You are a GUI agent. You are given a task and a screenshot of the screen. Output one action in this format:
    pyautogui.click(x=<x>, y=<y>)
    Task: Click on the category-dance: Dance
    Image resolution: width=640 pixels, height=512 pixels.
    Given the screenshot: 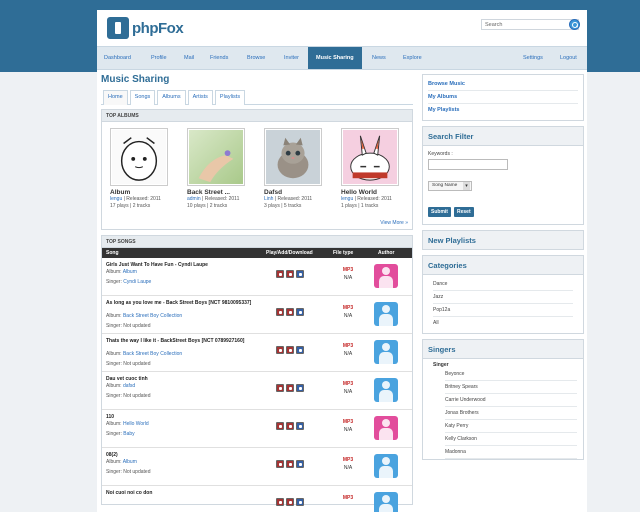 What is the action you would take?
    pyautogui.click(x=503, y=284)
    